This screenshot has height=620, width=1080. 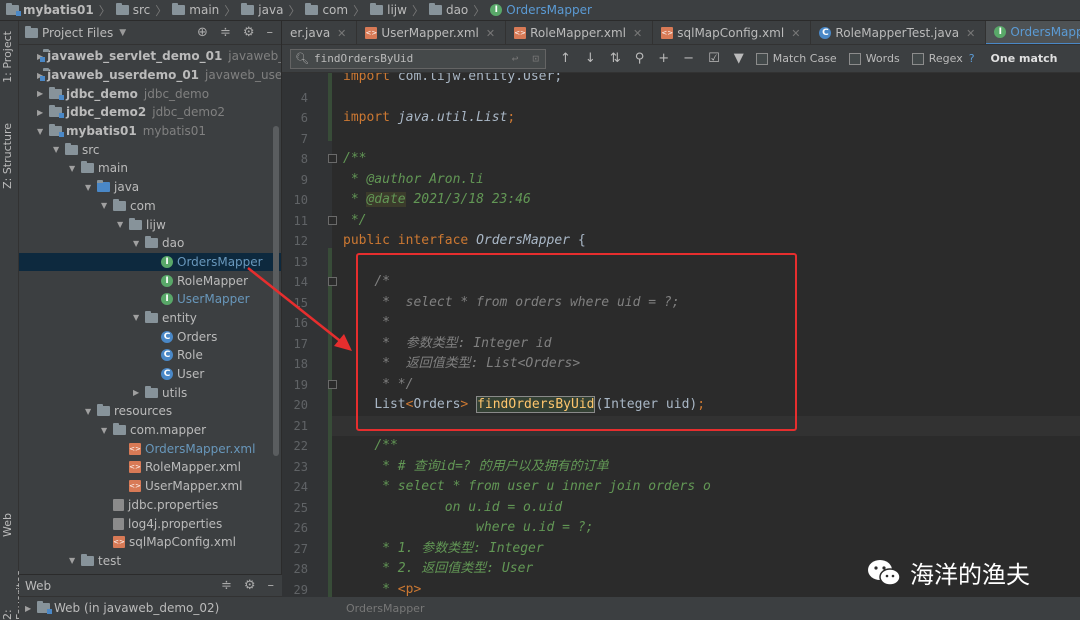 What do you see at coordinates (150, 336) in the screenshot?
I see `tree-item: C Orders` at bounding box center [150, 336].